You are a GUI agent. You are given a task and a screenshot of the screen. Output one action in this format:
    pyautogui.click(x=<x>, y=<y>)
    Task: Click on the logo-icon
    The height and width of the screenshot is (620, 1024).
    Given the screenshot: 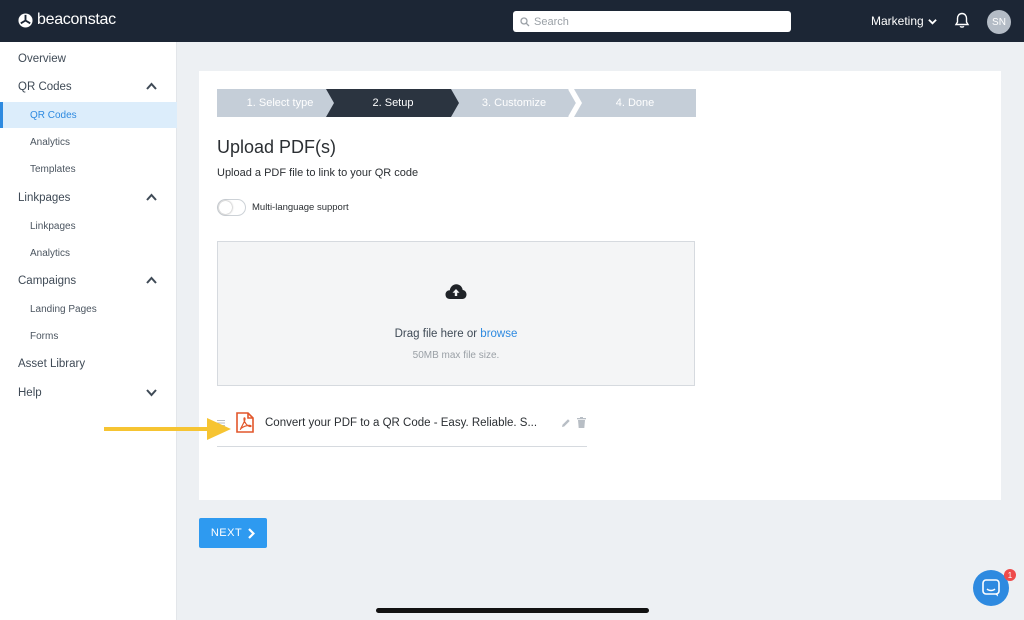 What is the action you would take?
    pyautogui.click(x=25, y=20)
    